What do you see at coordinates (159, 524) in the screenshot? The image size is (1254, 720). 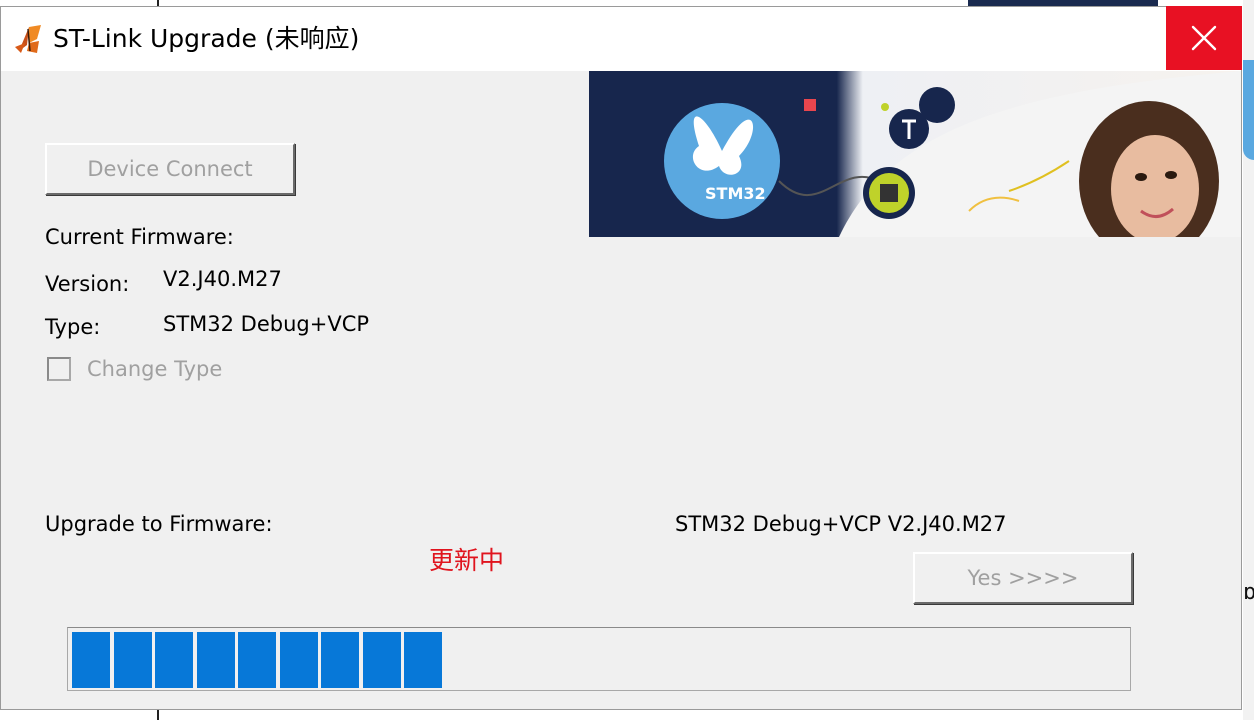 I see `upgrade-to-firmware-label: Upgrade to Firmware:` at bounding box center [159, 524].